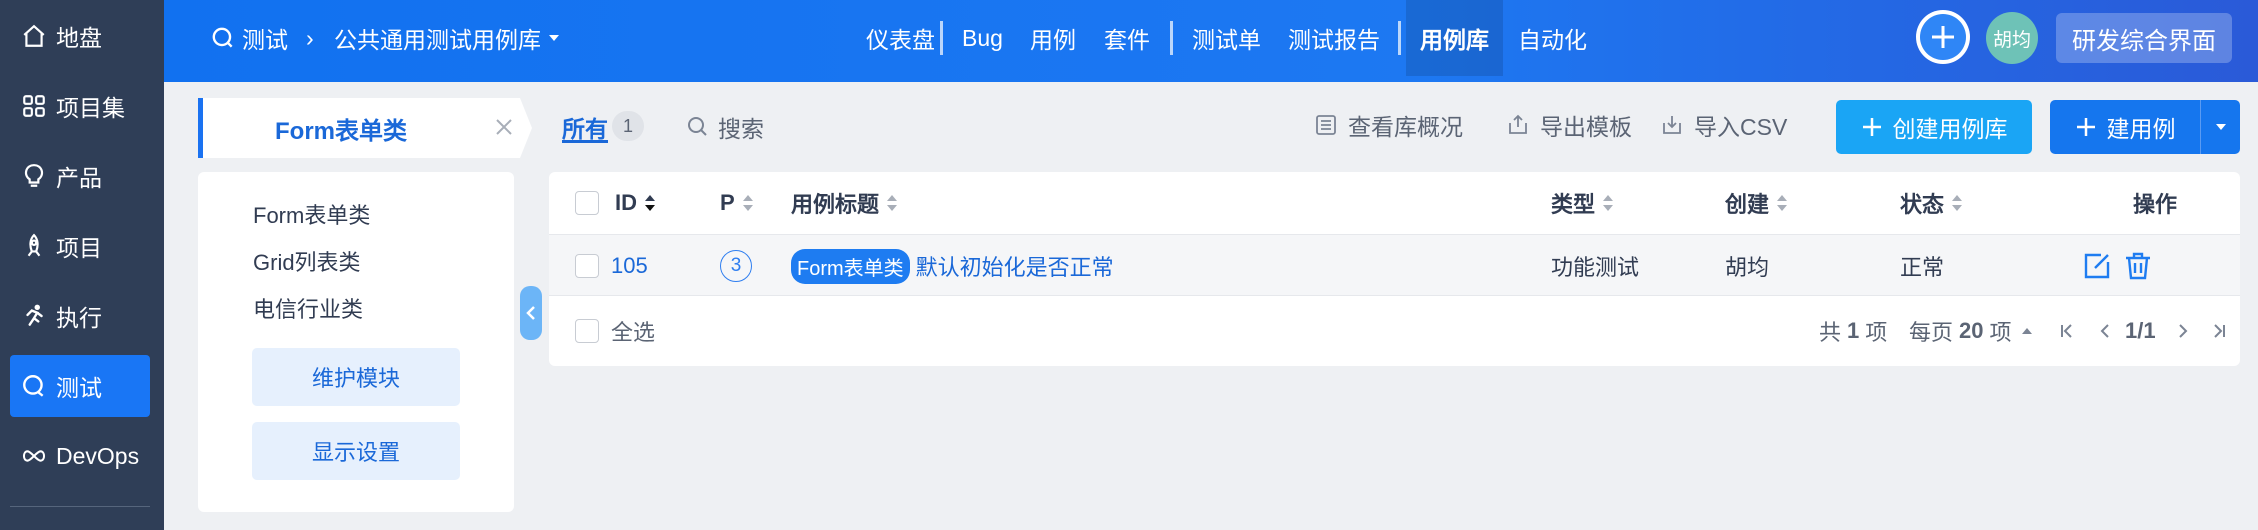 The height and width of the screenshot is (530, 2258). I want to click on page-indicator: 1/1, so click(2140, 330).